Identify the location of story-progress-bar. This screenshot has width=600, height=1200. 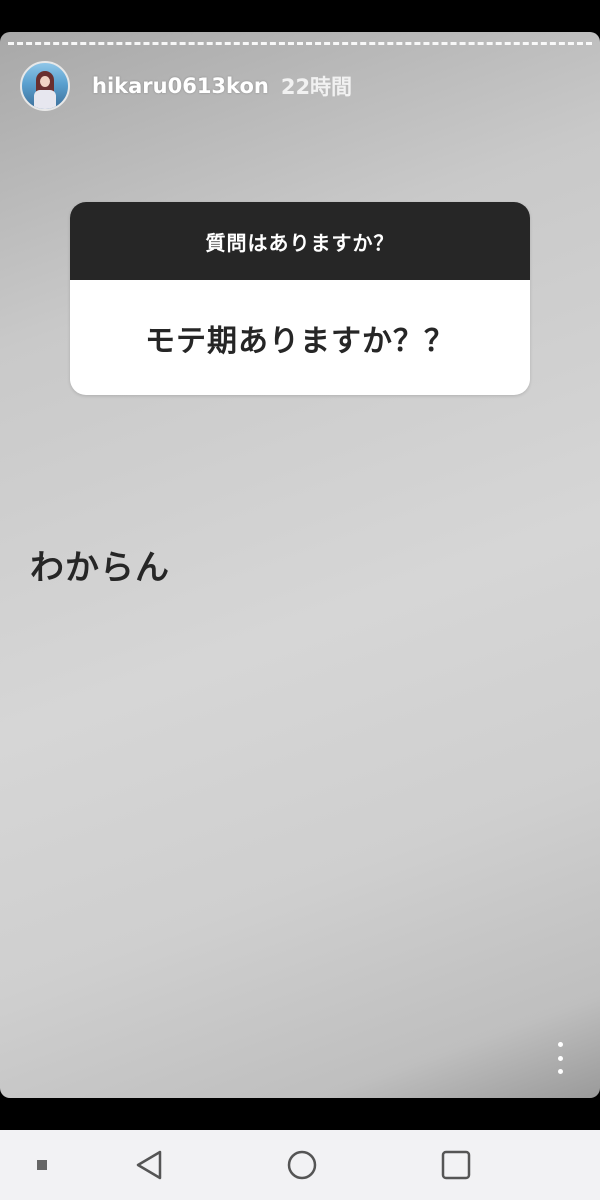
(300, 45).